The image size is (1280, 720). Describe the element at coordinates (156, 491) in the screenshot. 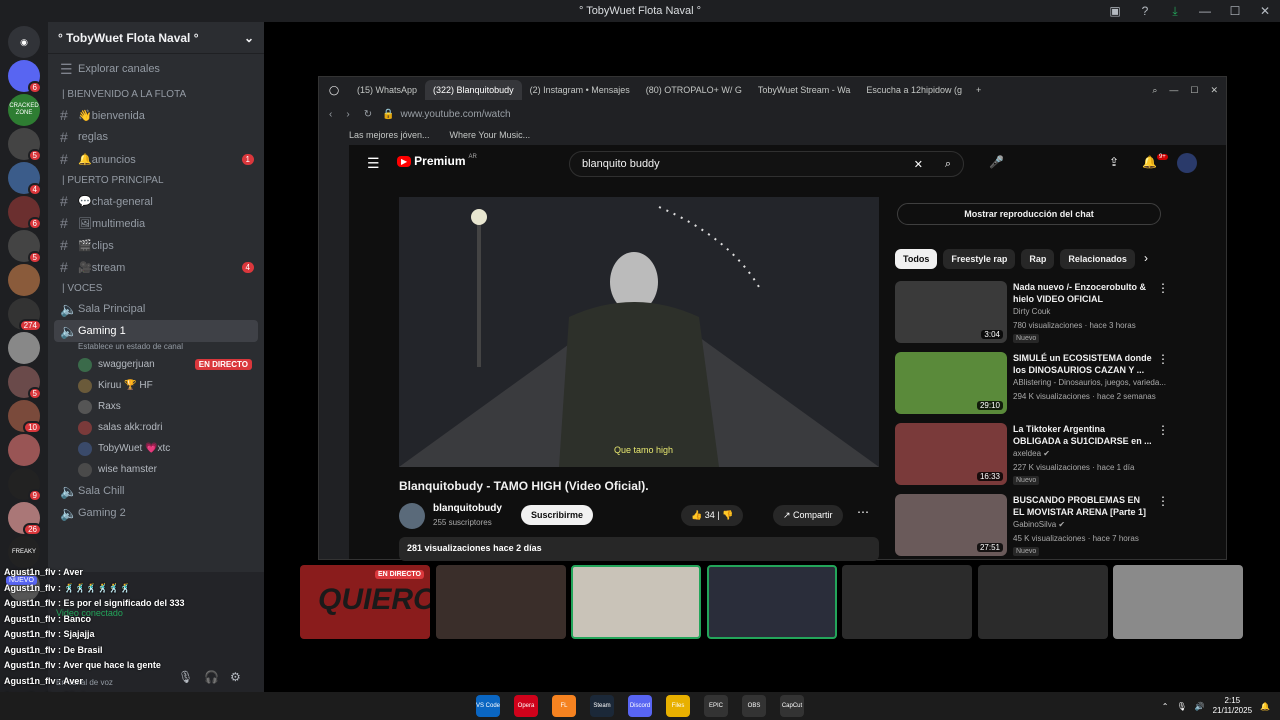

I see `voice-channel-sala-chill: 🔈 Sala Chill` at that location.